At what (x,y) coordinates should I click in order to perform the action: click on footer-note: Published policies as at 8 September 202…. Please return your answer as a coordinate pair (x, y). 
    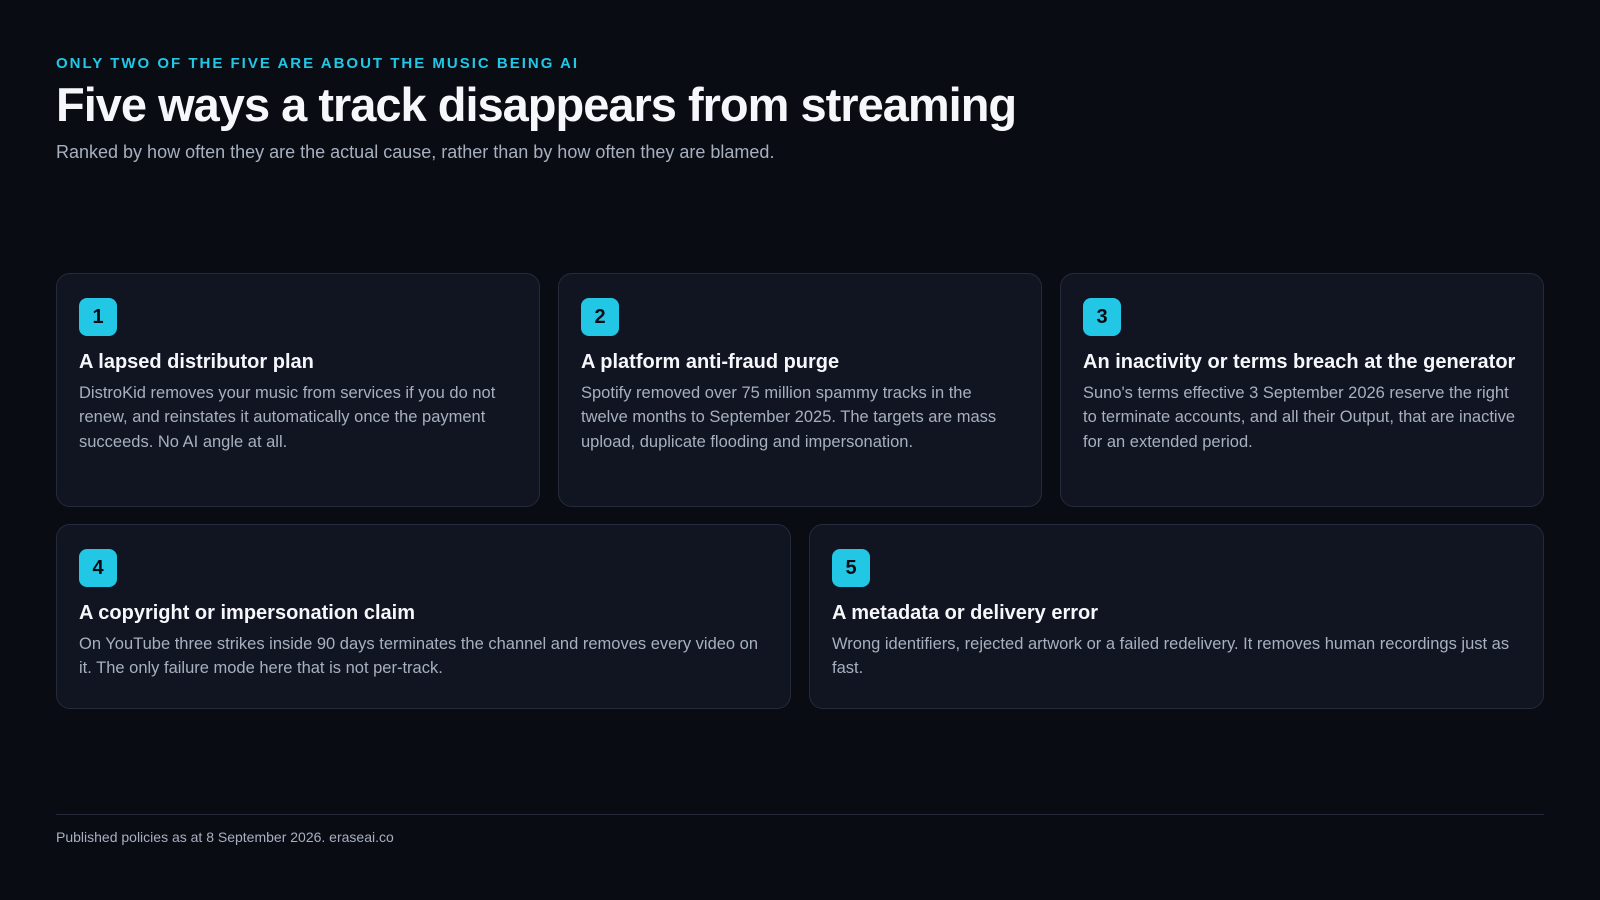
    Looking at the image, I should click on (225, 837).